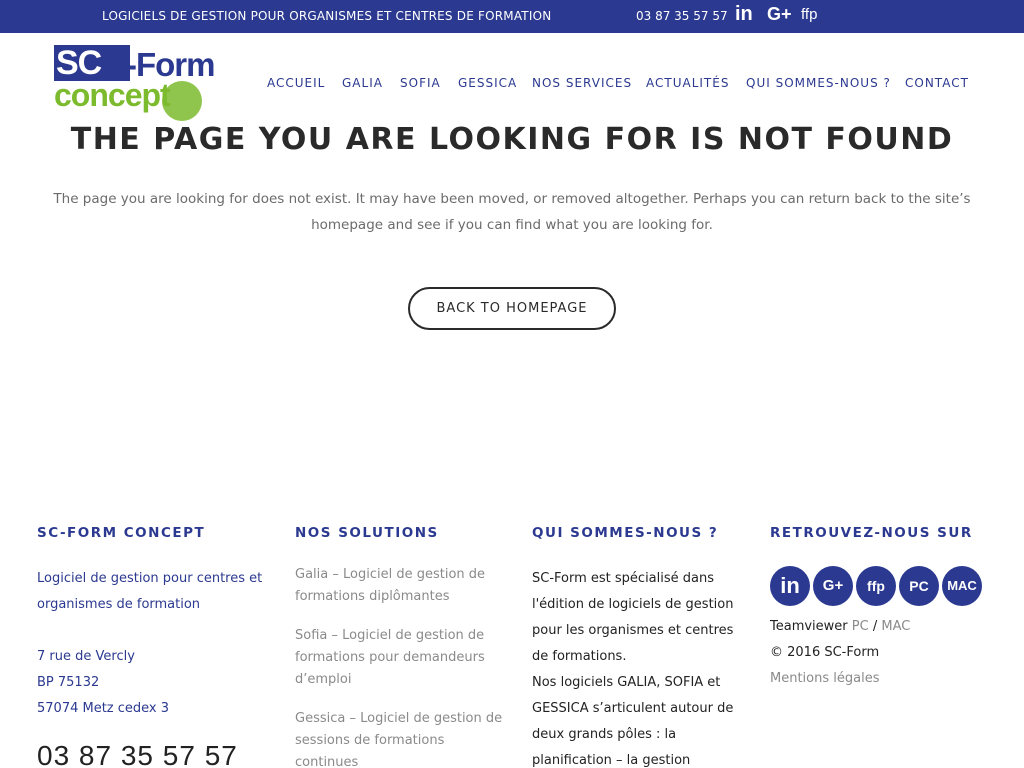 This screenshot has width=1024, height=768. I want to click on link-line: formations pour demandeurs, so click(390, 657).